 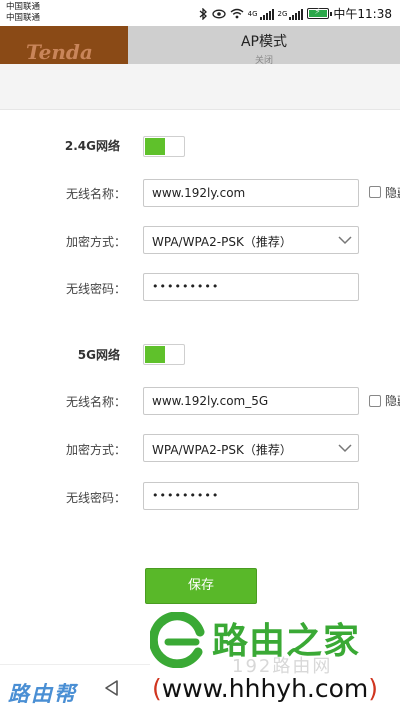 I want to click on save-button: 保存, so click(x=201, y=586).